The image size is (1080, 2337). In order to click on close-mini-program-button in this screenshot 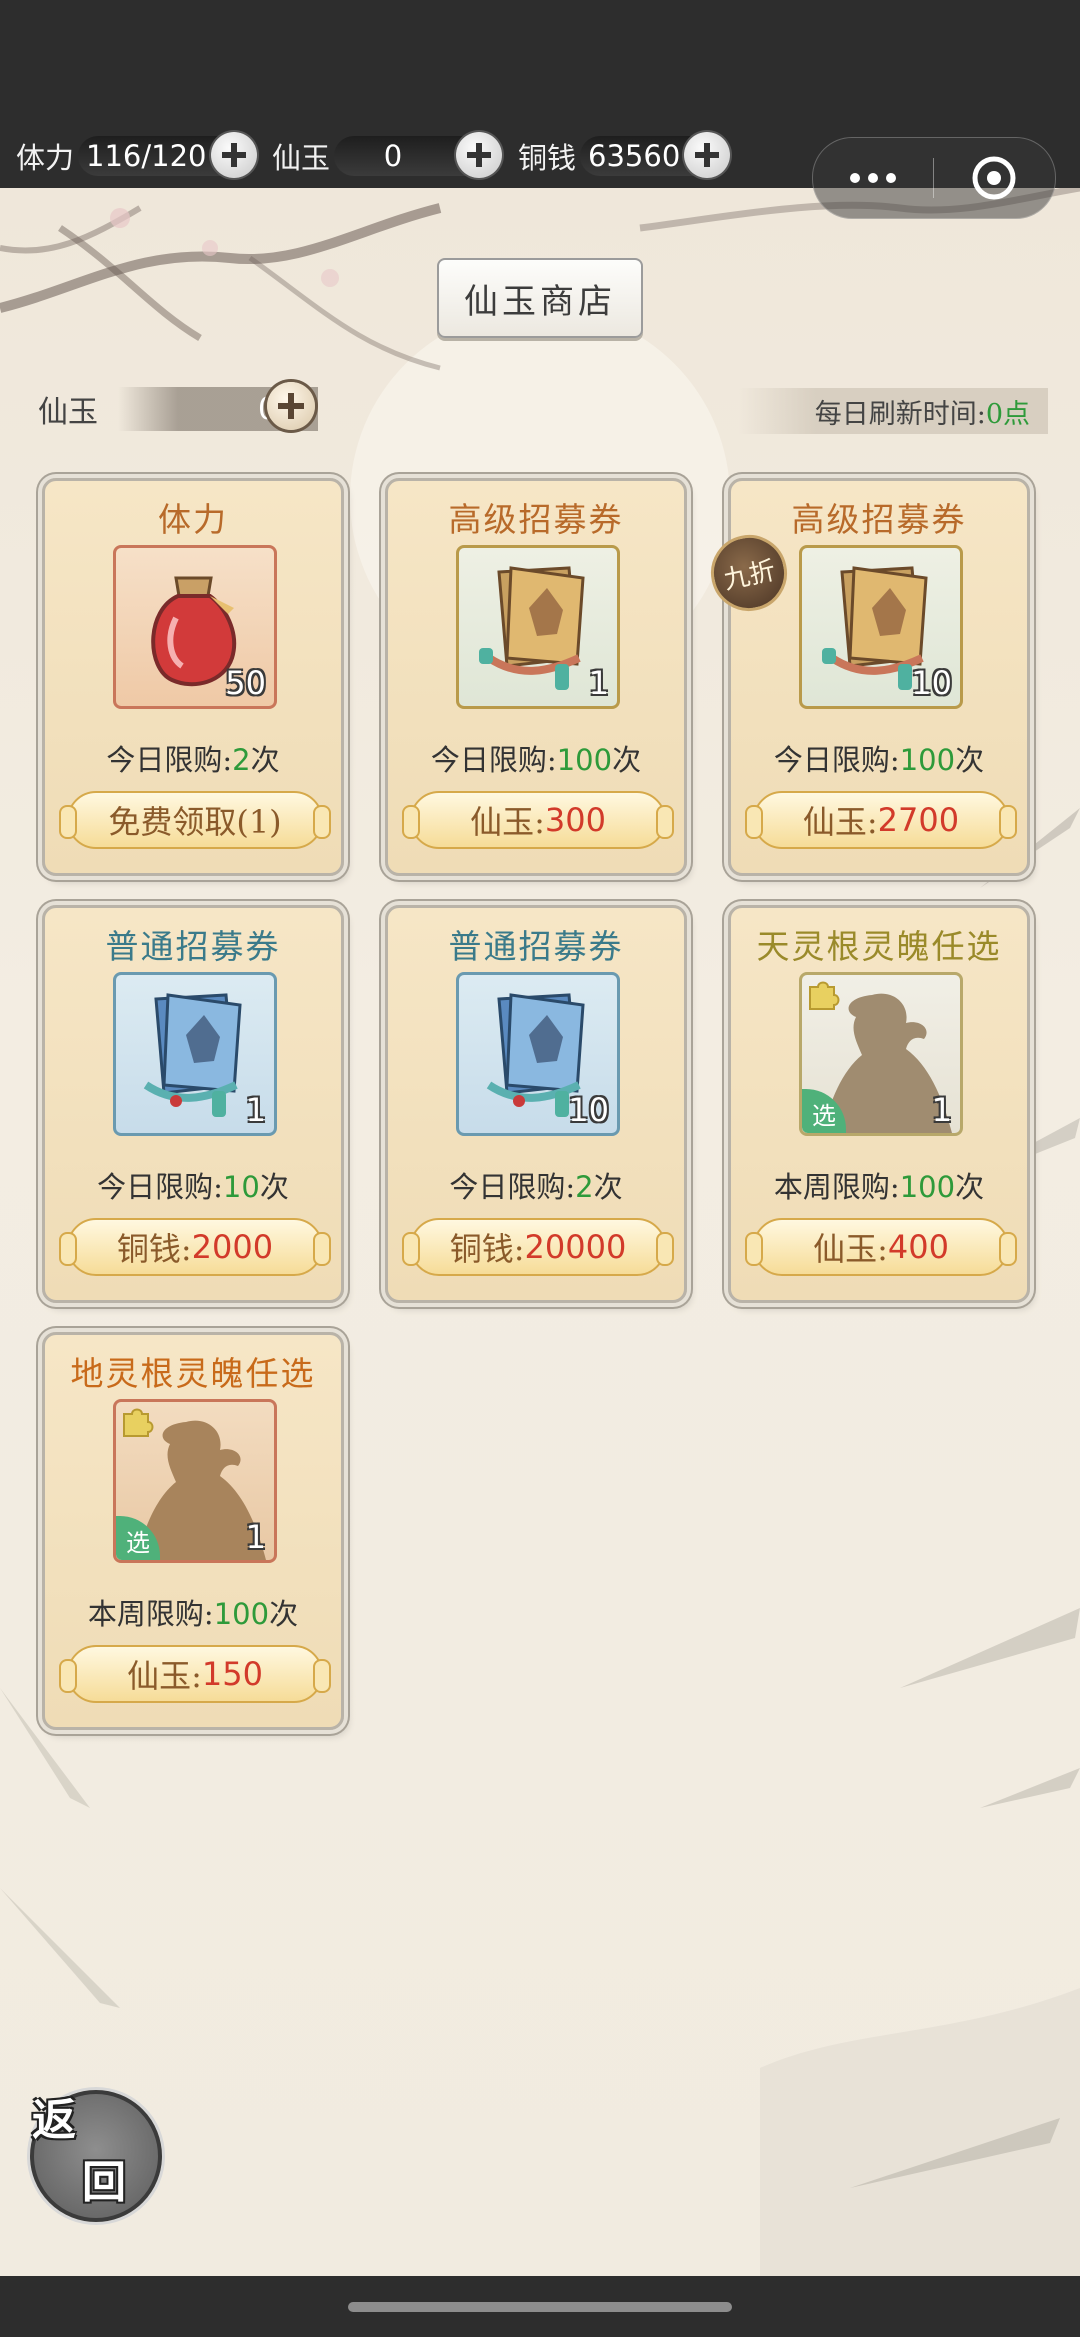, I will do `click(994, 178)`.